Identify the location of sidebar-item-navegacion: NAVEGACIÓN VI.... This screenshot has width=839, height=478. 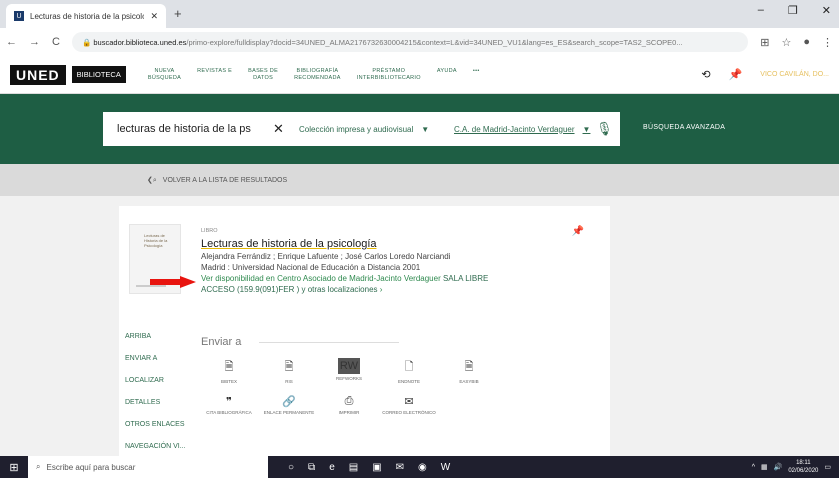
(155, 447).